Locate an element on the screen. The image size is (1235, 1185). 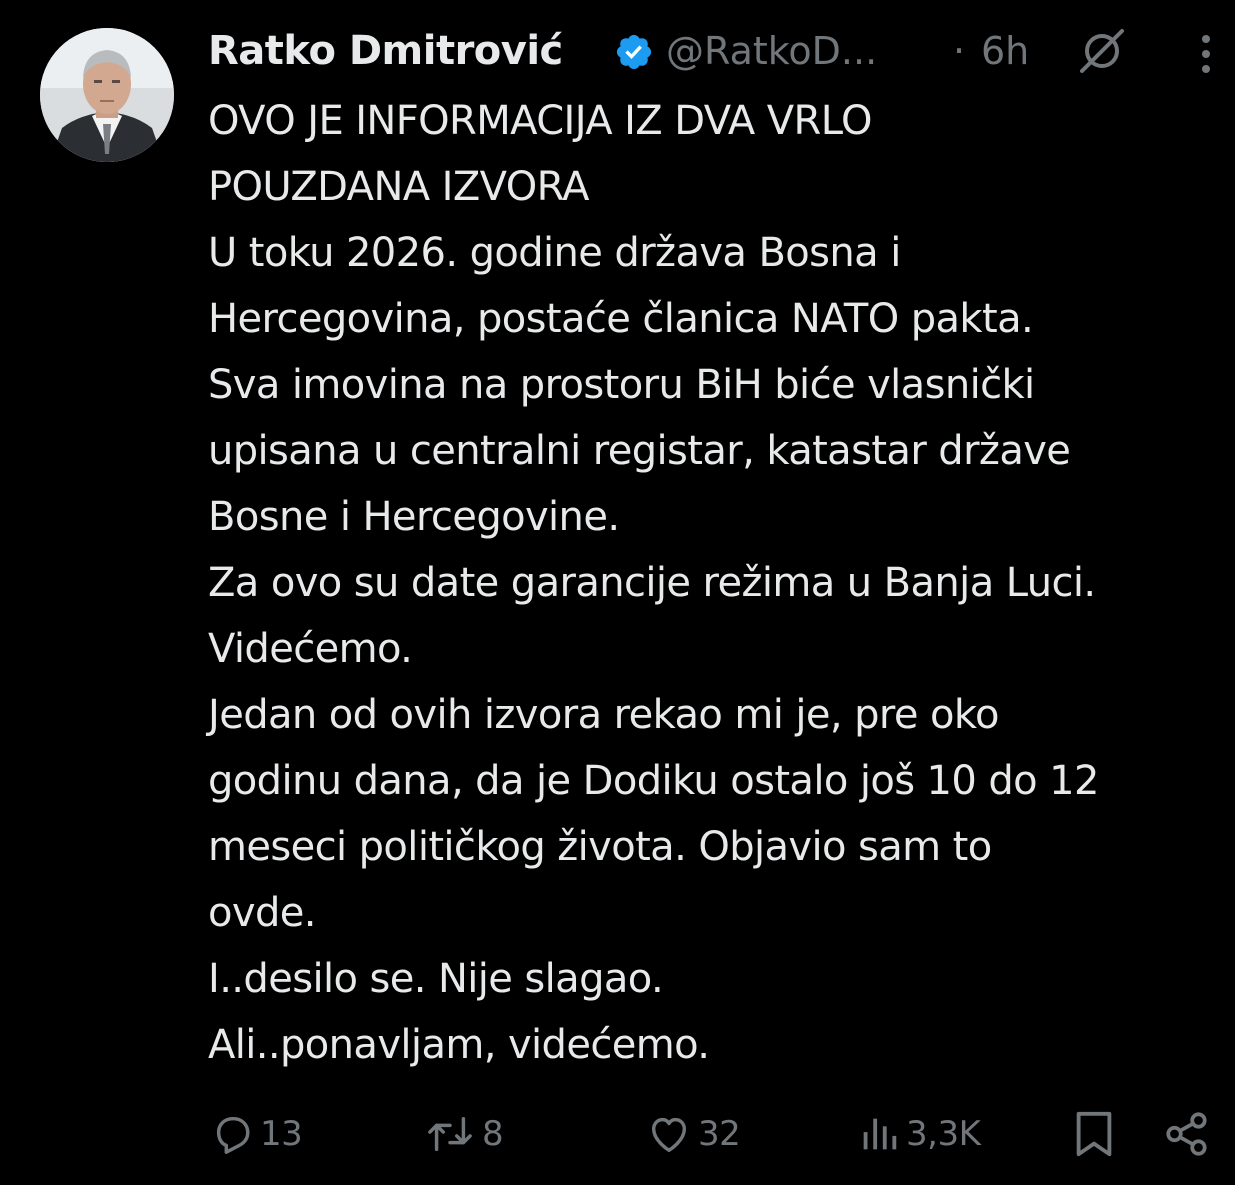
reply-button: 13 is located at coordinates (256, 1134).